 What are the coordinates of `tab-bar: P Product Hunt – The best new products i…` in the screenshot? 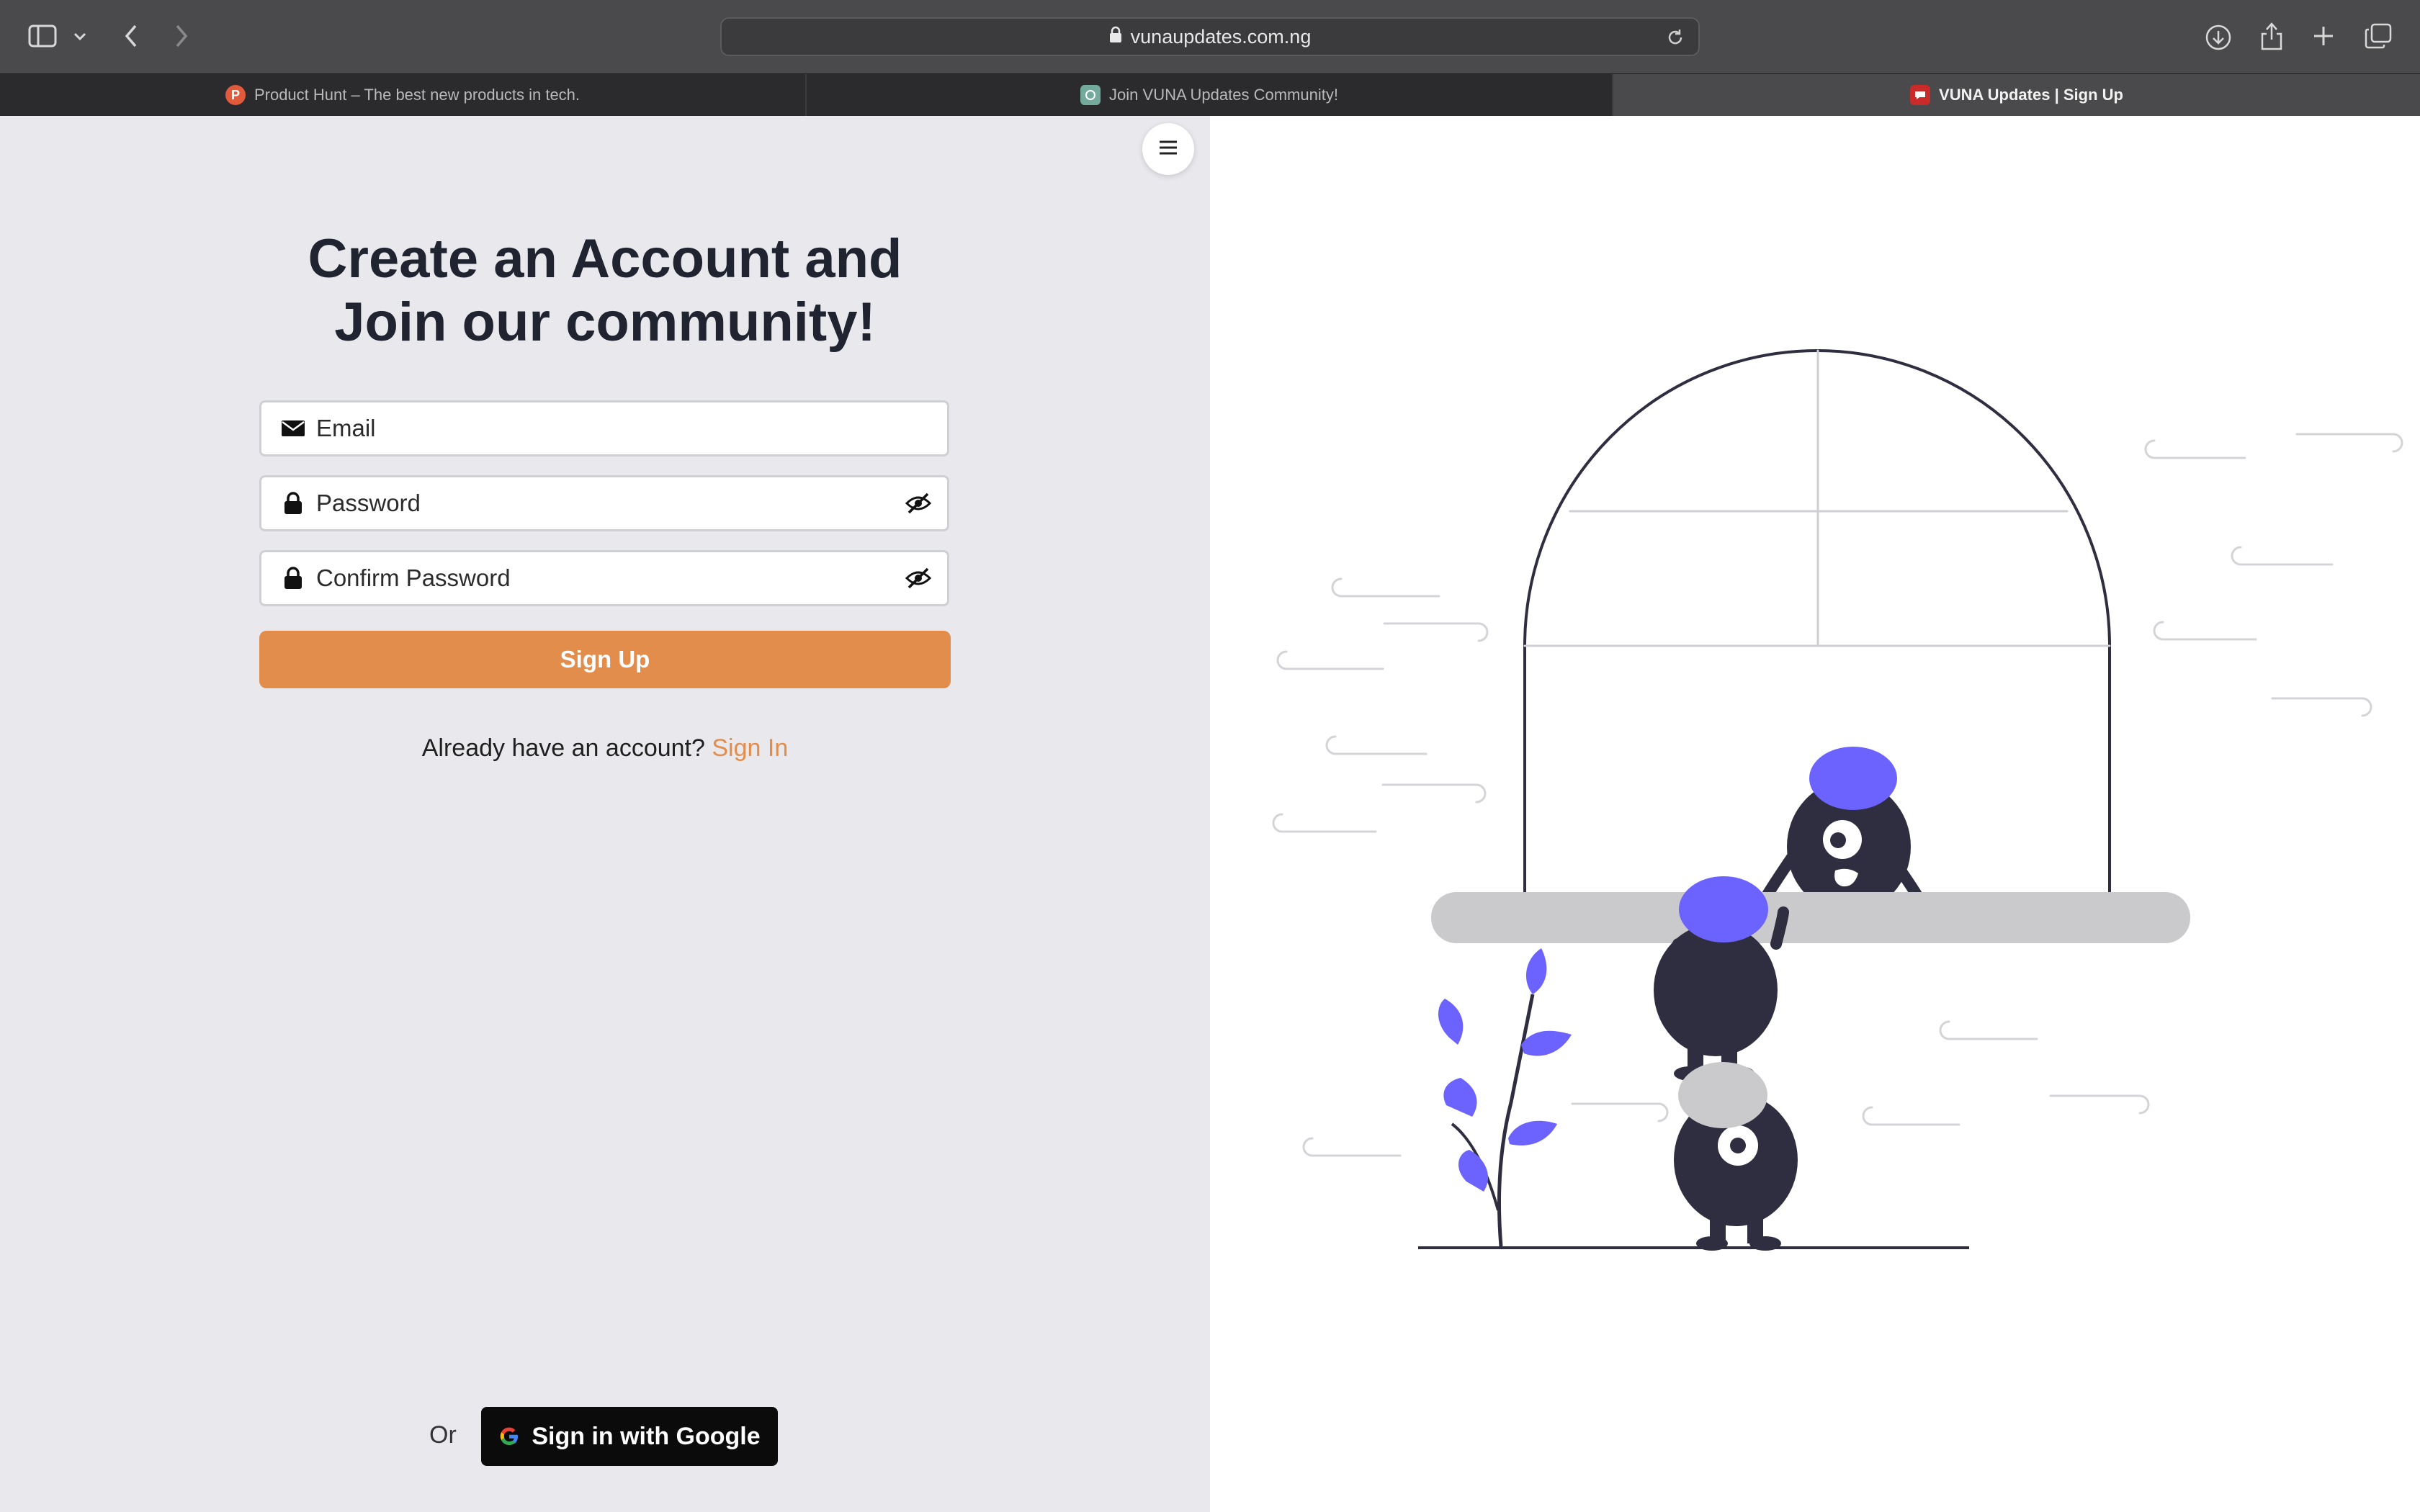 It's located at (1210, 94).